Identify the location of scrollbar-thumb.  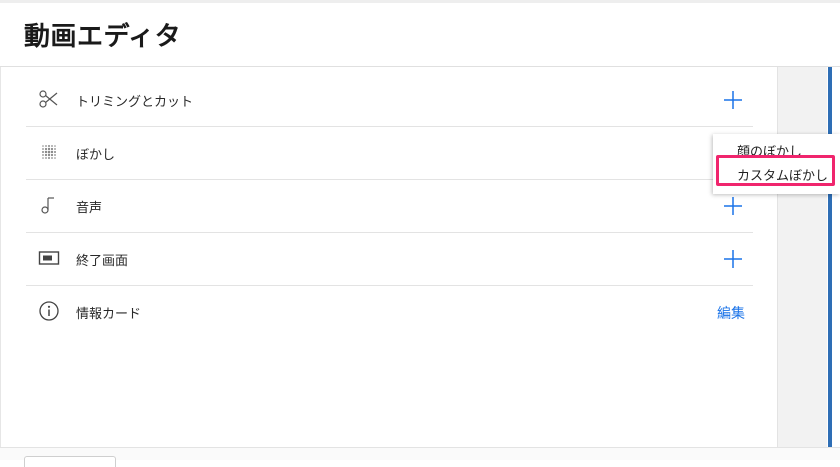
(830, 257).